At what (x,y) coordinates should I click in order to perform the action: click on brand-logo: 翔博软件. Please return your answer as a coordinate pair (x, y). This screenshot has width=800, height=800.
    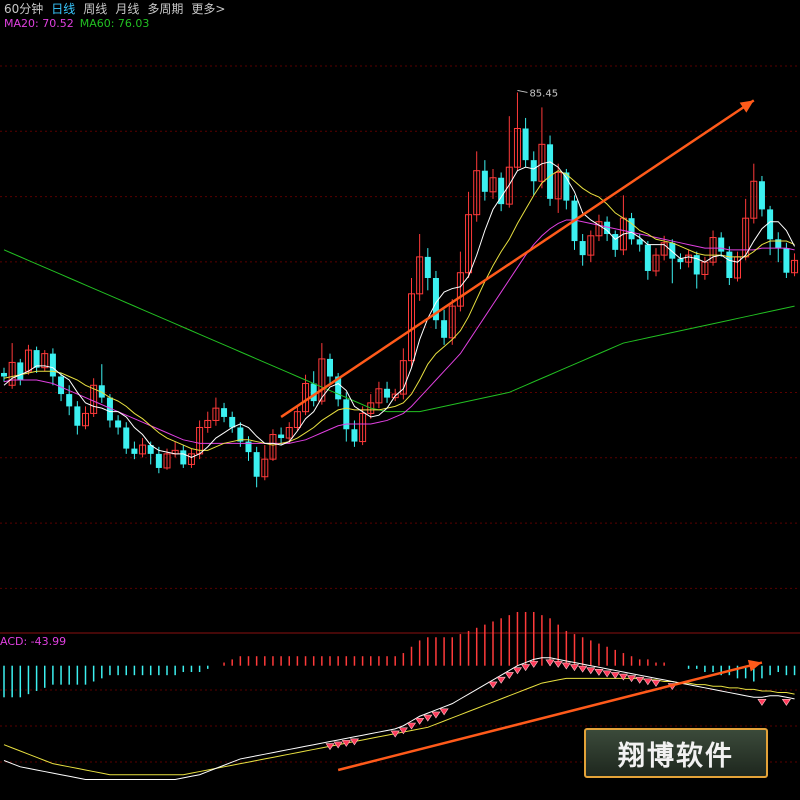
    Looking at the image, I should click on (676, 753).